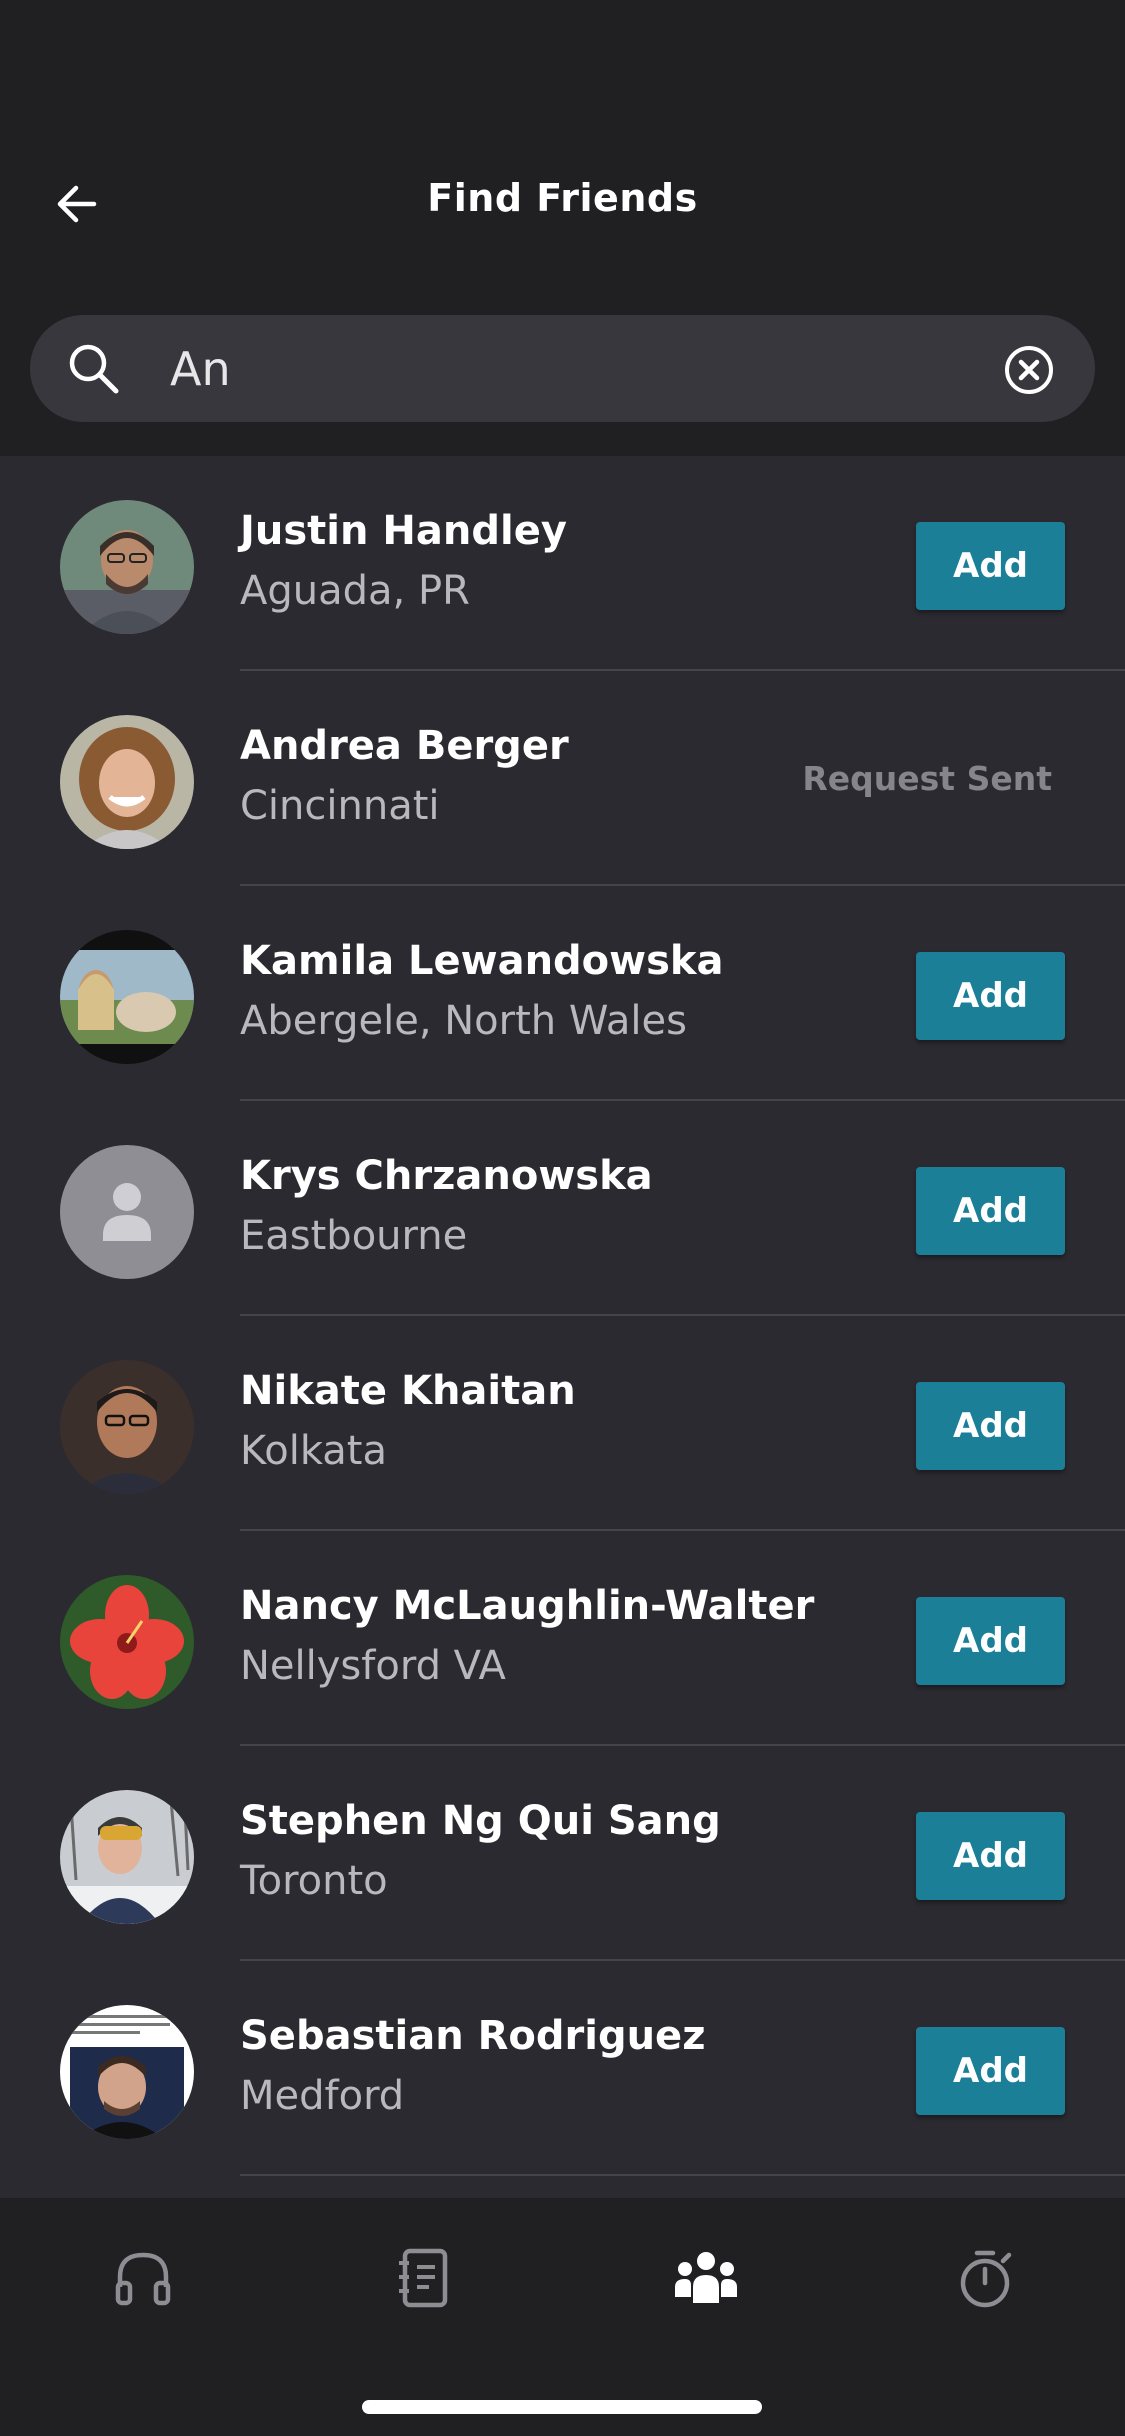 This screenshot has width=1125, height=2436. I want to click on tab-listen, so click(143, 2278).